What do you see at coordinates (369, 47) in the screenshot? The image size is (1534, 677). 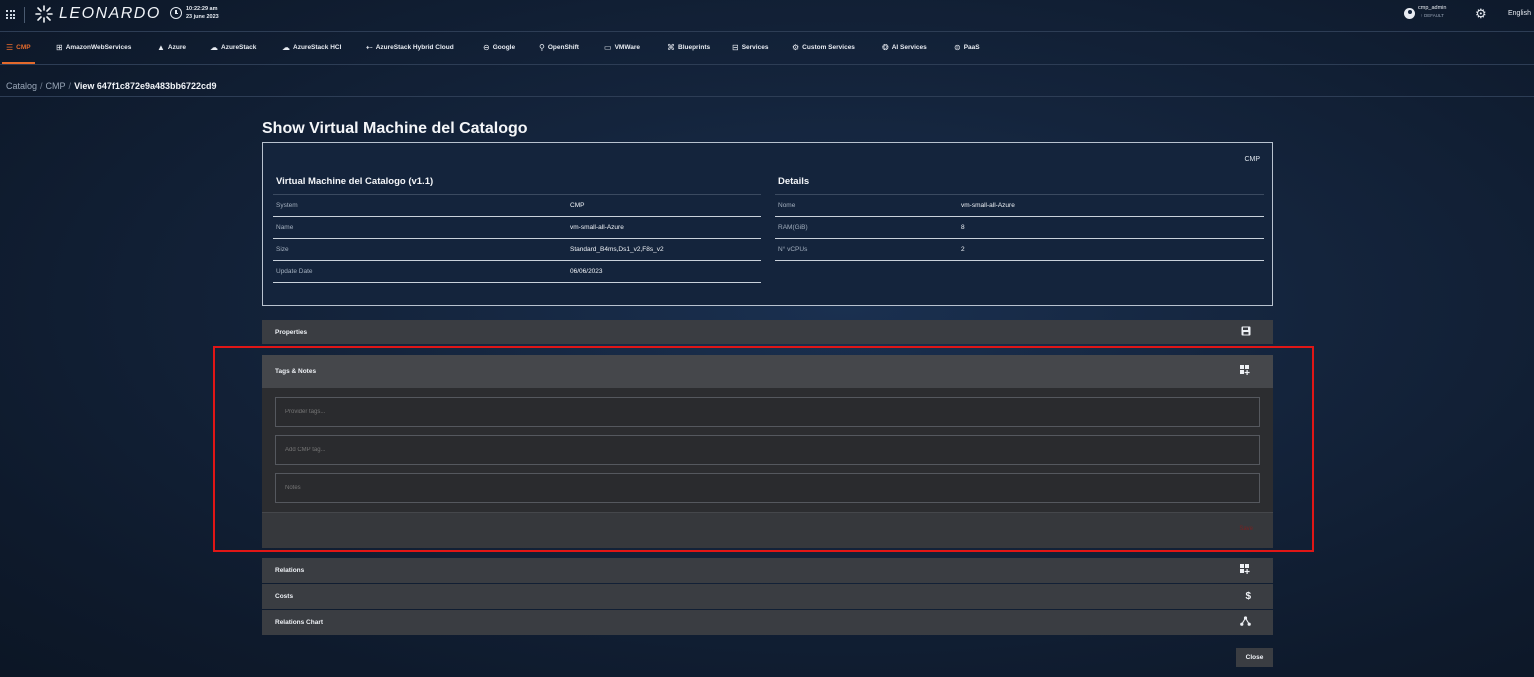 I see `hybrid-icon: ⇠` at bounding box center [369, 47].